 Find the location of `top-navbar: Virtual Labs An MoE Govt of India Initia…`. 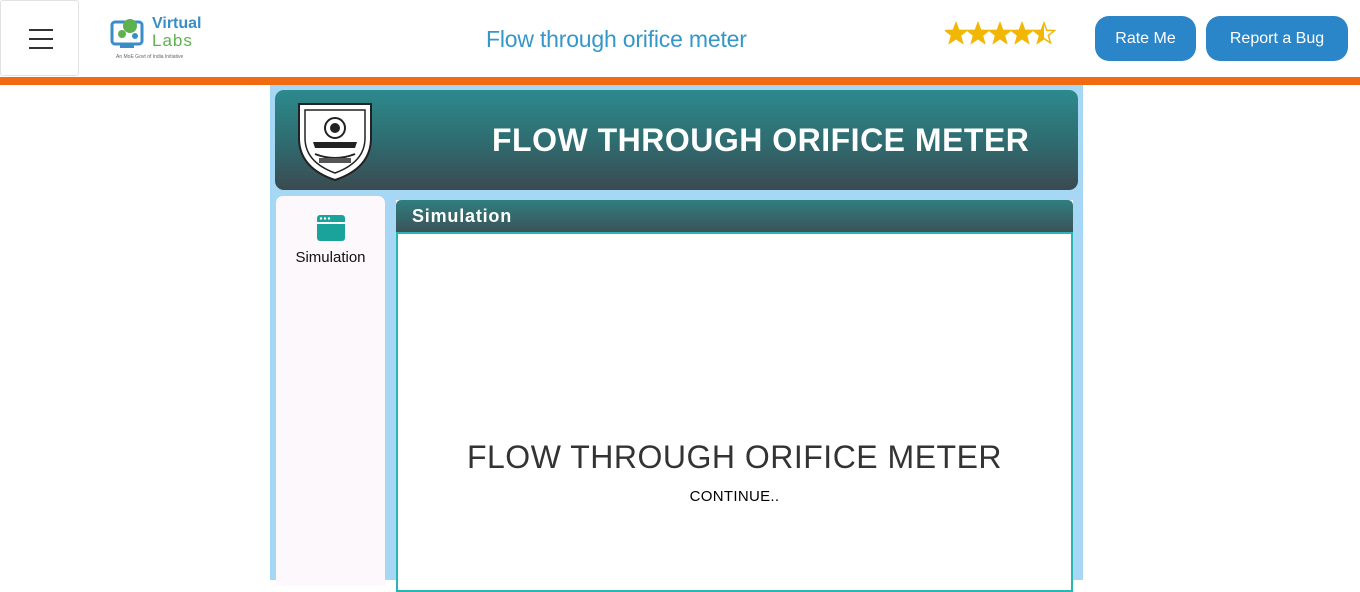

top-navbar: Virtual Labs An MoE Govt of India Initia… is located at coordinates (680, 38).